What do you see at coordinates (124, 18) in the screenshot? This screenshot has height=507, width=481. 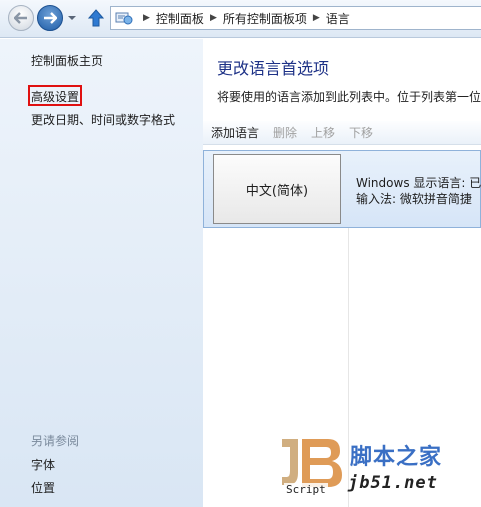 I see `control-panel-icon` at bounding box center [124, 18].